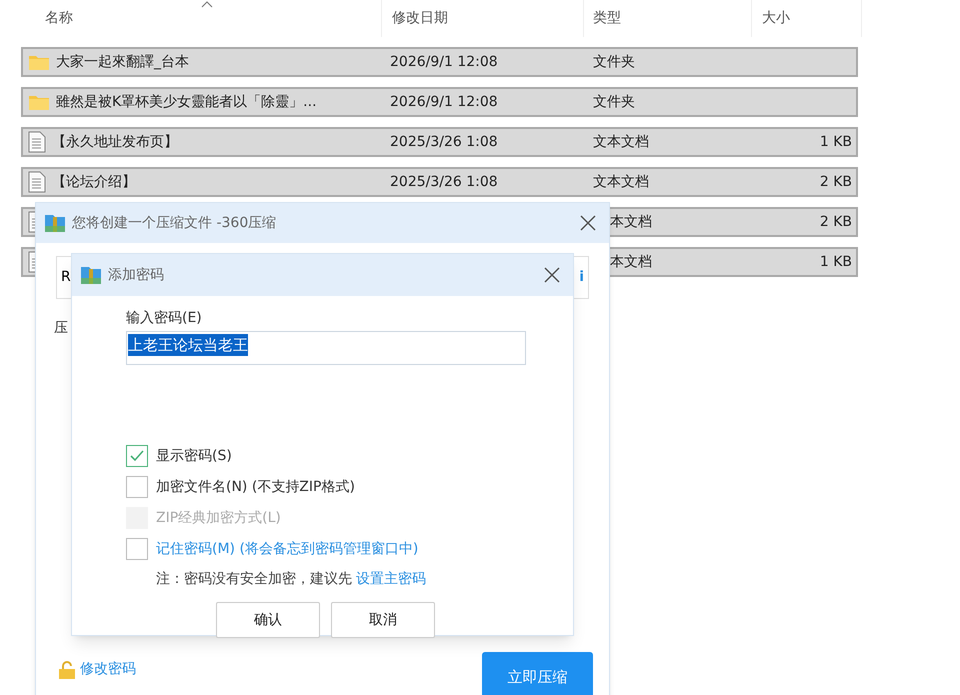 This screenshot has height=695, width=960. Describe the element at coordinates (61, 328) in the screenshot. I see `field-label: 压` at that location.